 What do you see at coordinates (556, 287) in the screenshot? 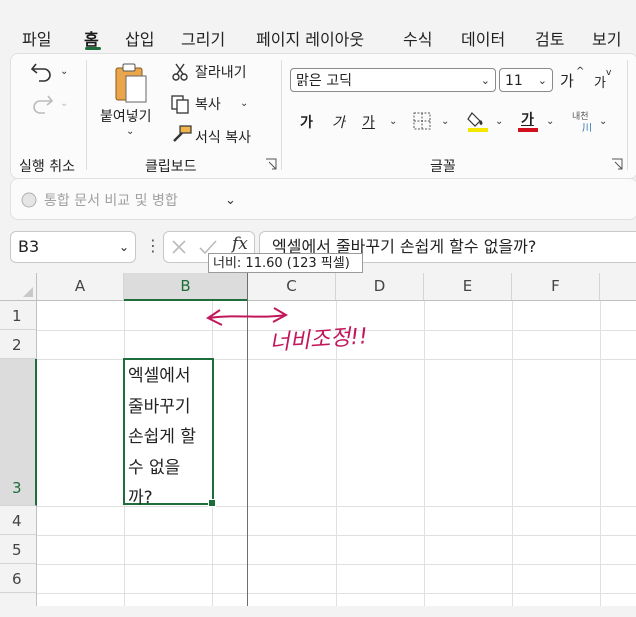
I see `column-header-f: F` at bounding box center [556, 287].